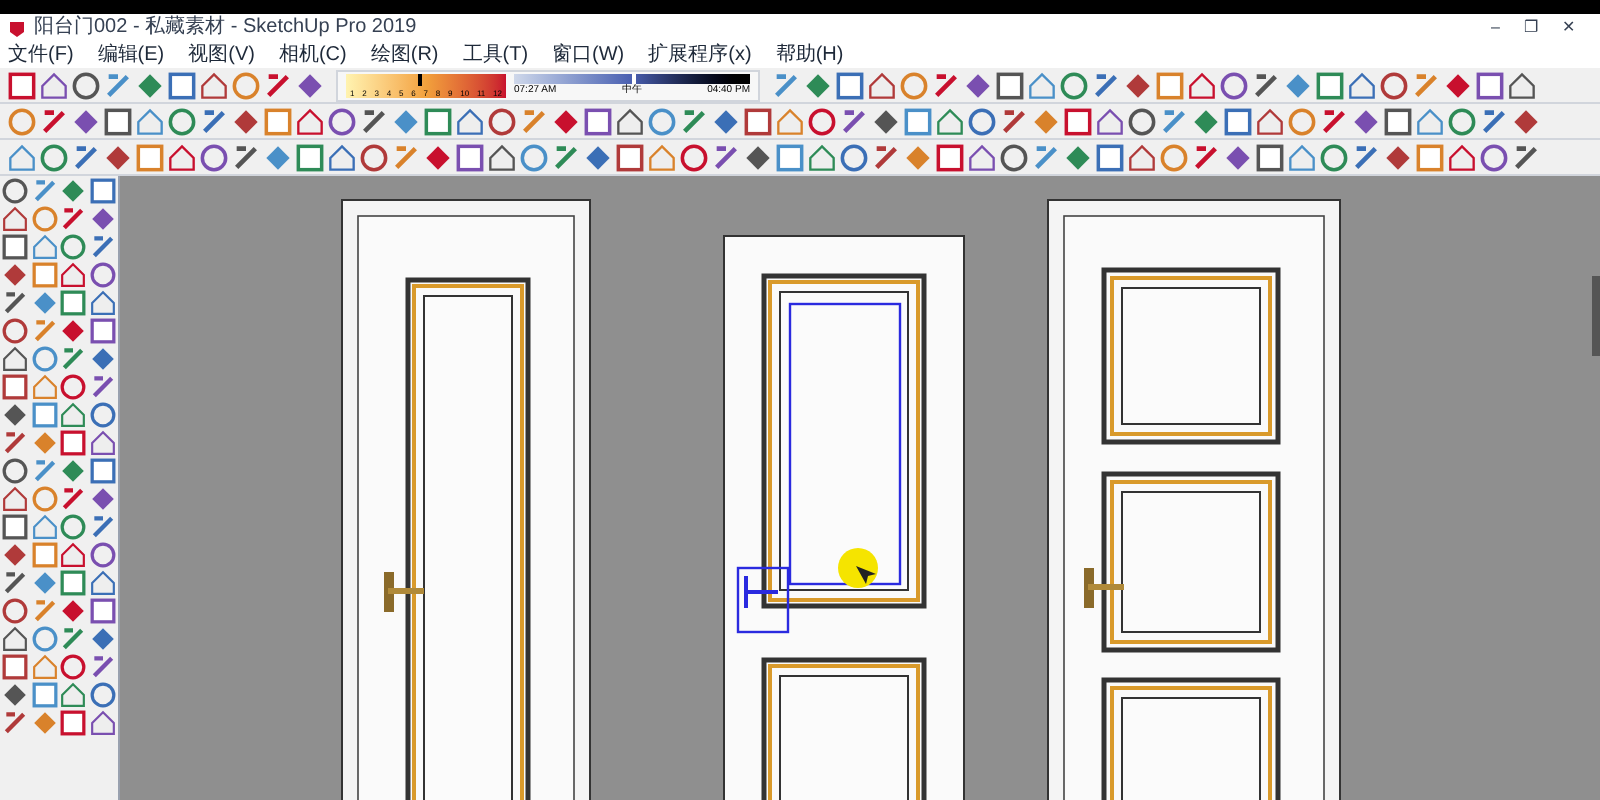 This screenshot has width=1600, height=800. I want to click on menu-item: 绘图(R), so click(404, 55).